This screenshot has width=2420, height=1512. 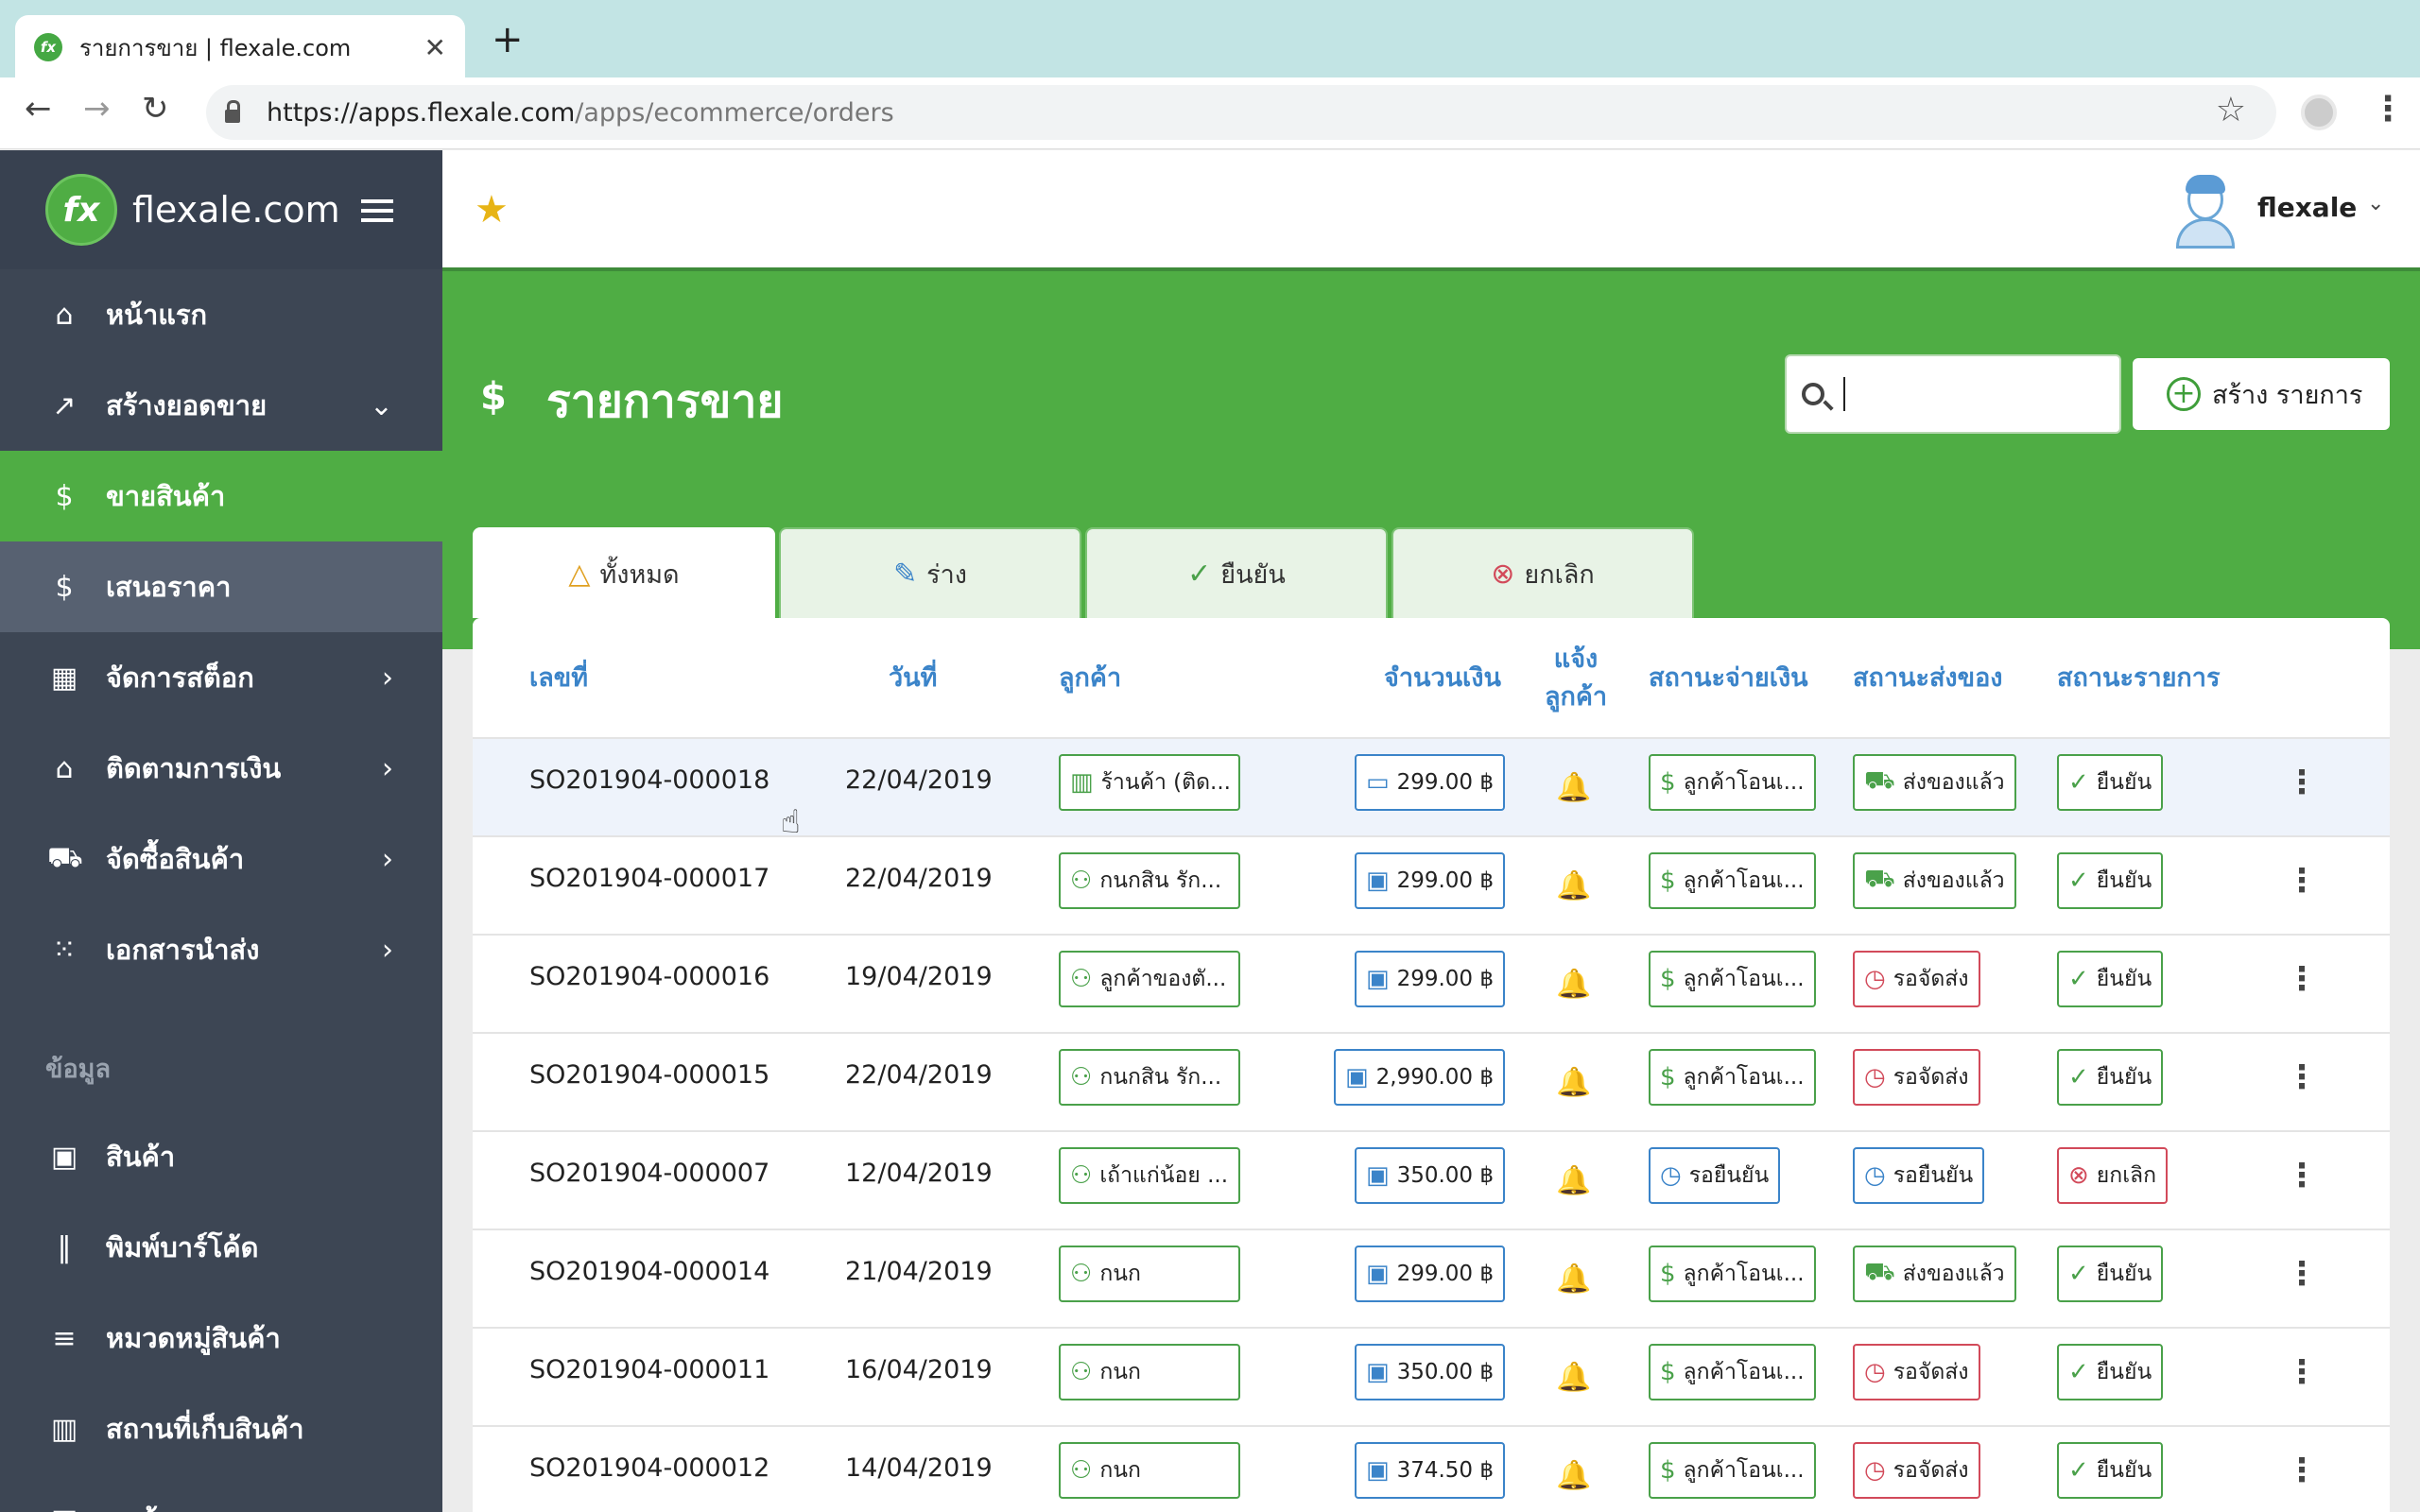 I want to click on user-name: flexale, so click(x=2307, y=207).